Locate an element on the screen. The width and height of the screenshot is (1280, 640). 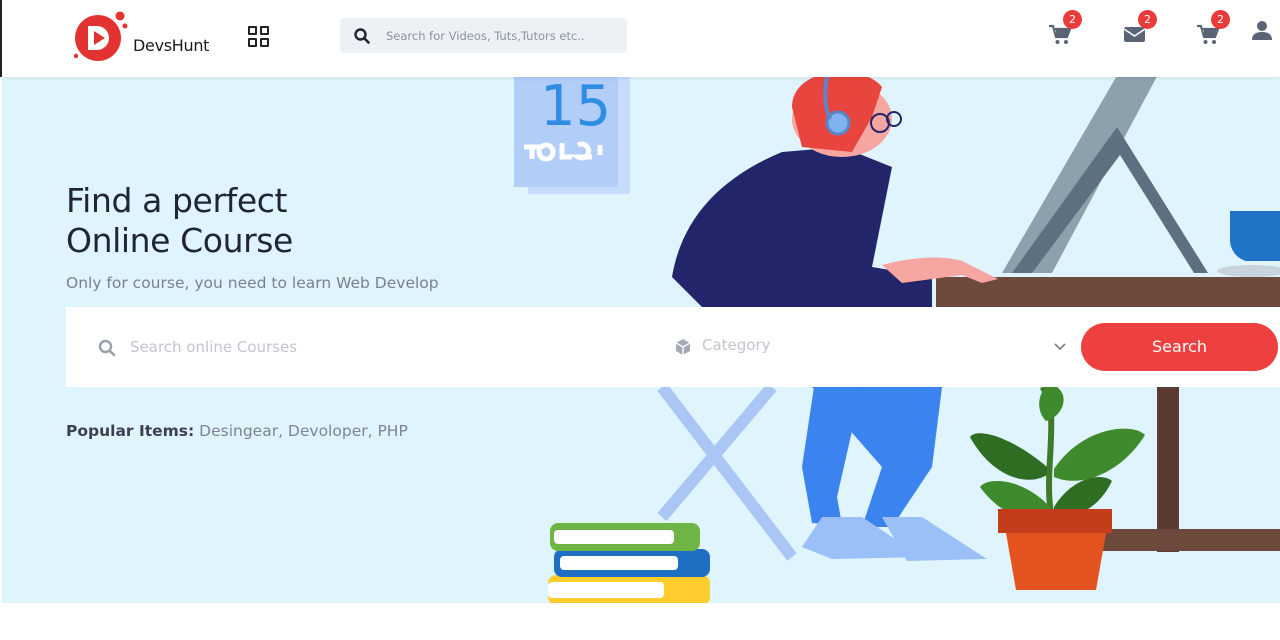
course-search-bar: Category Search is located at coordinates (673, 347).